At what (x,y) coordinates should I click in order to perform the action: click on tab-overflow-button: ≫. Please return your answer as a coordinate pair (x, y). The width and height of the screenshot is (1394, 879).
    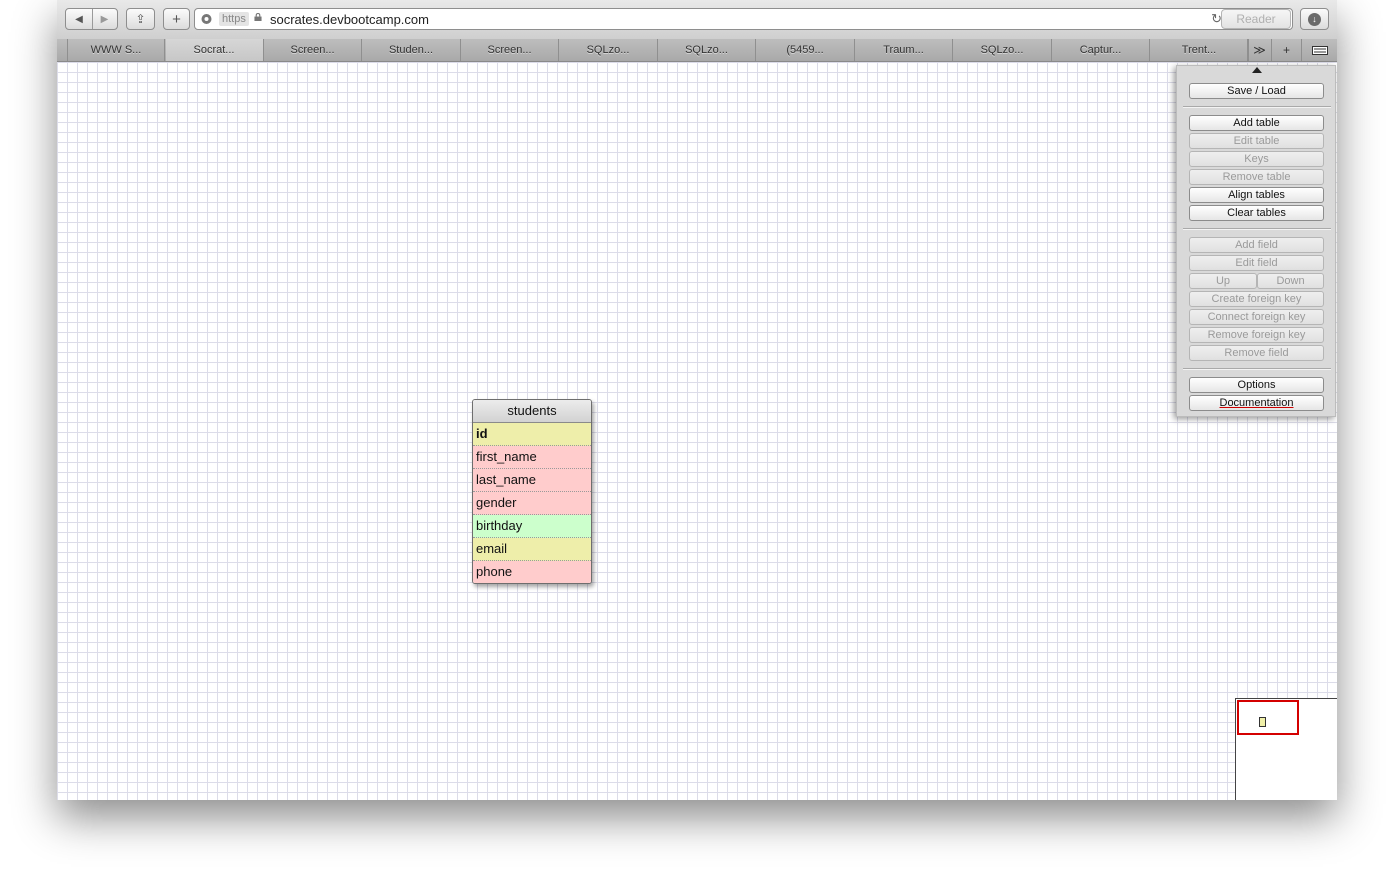
    Looking at the image, I should click on (1259, 50).